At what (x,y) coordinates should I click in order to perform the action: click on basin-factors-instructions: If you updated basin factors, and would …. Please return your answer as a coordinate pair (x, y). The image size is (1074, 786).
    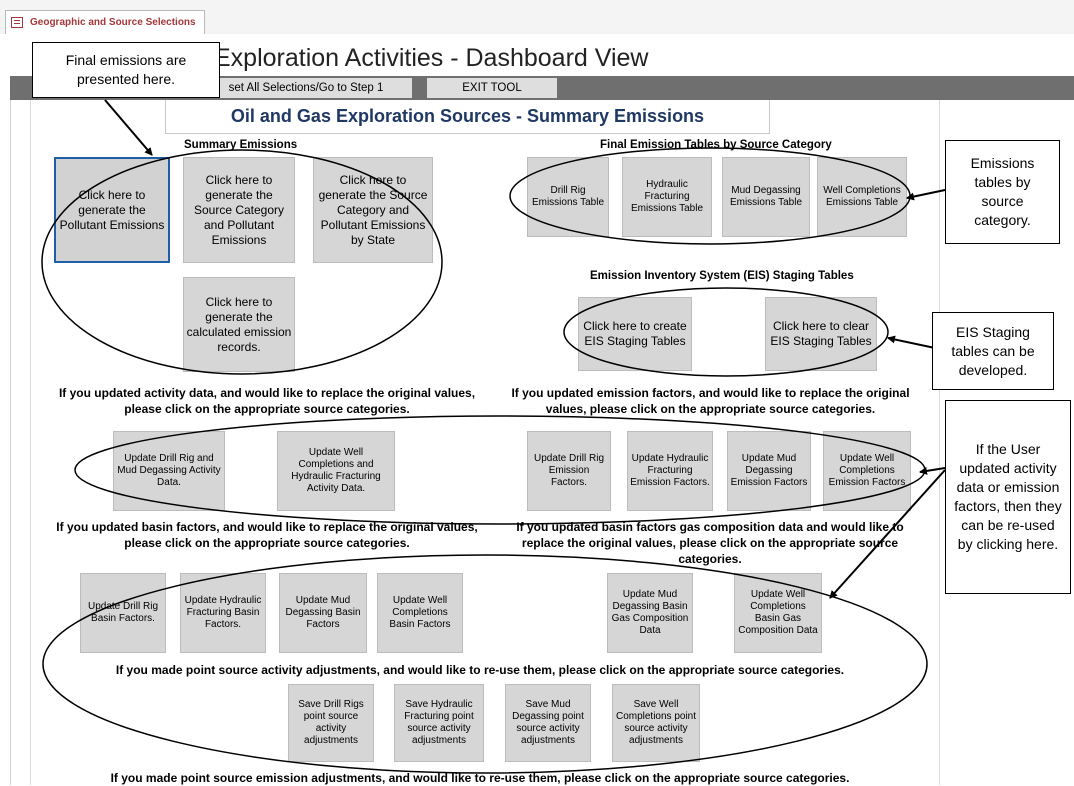
    Looking at the image, I should click on (267, 535).